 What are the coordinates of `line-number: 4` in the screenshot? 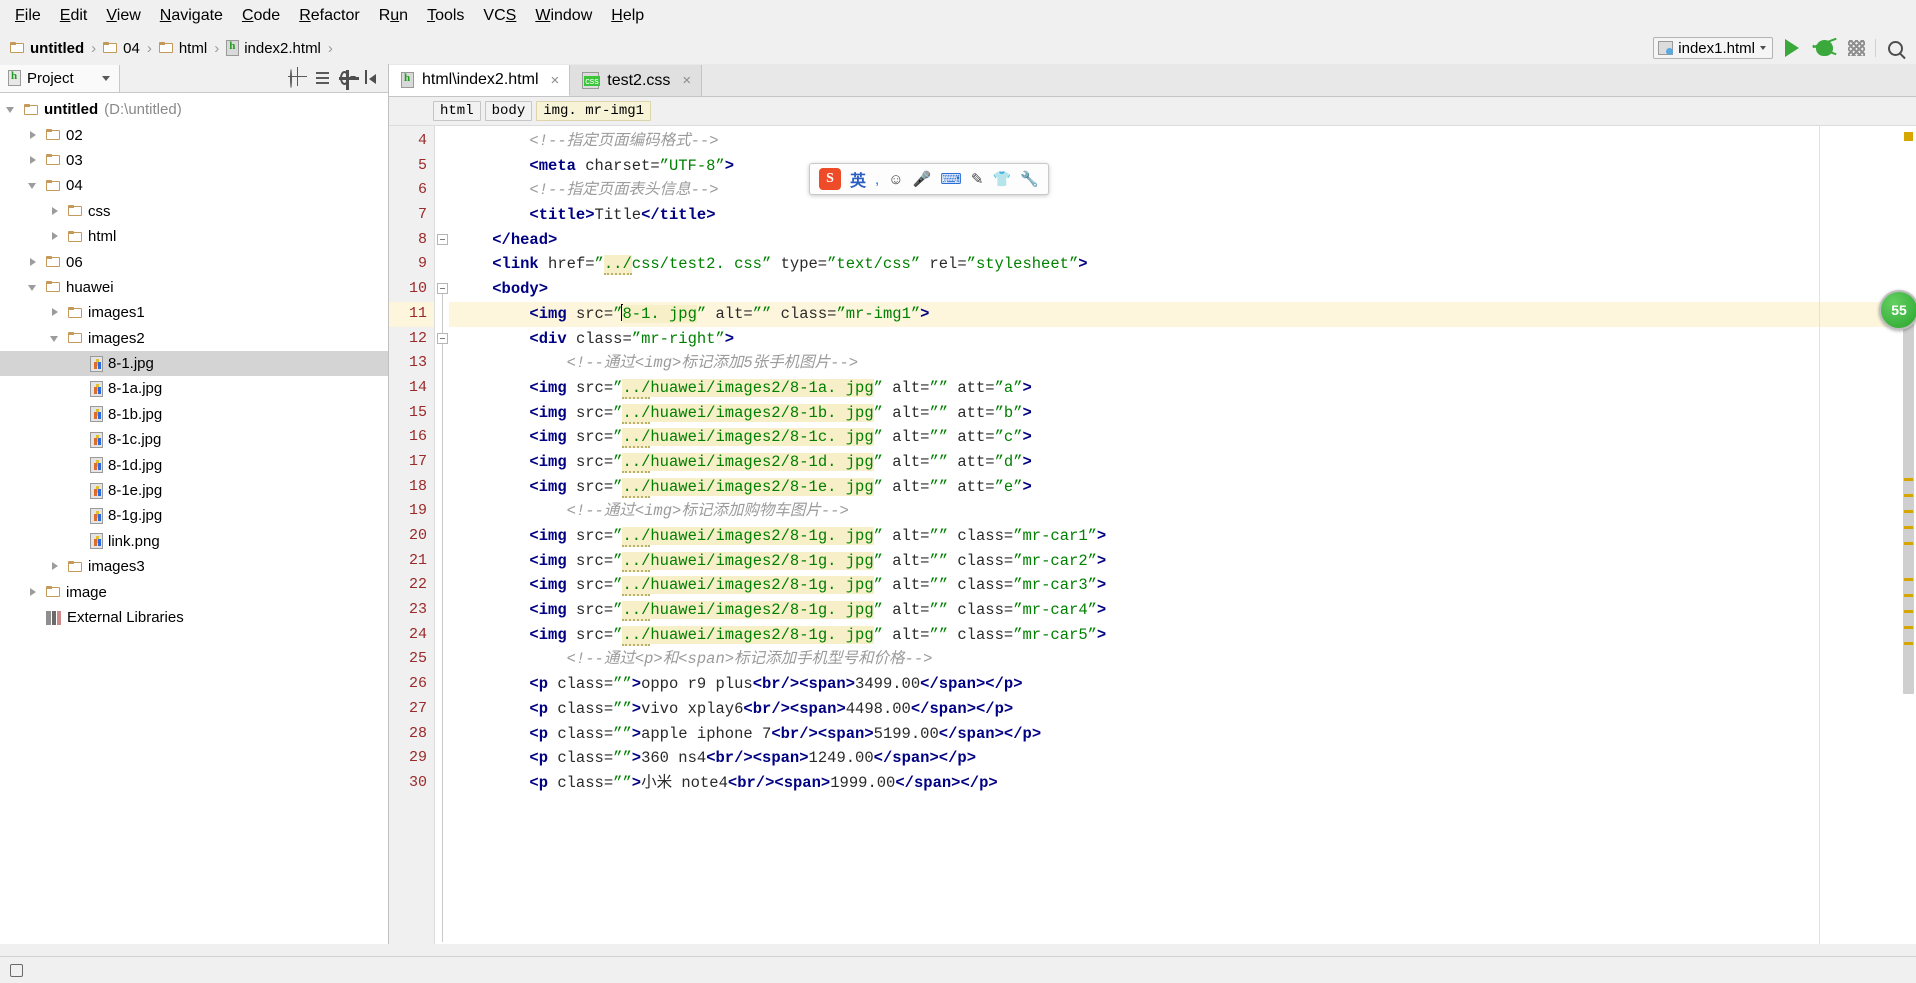 It's located at (411, 141).